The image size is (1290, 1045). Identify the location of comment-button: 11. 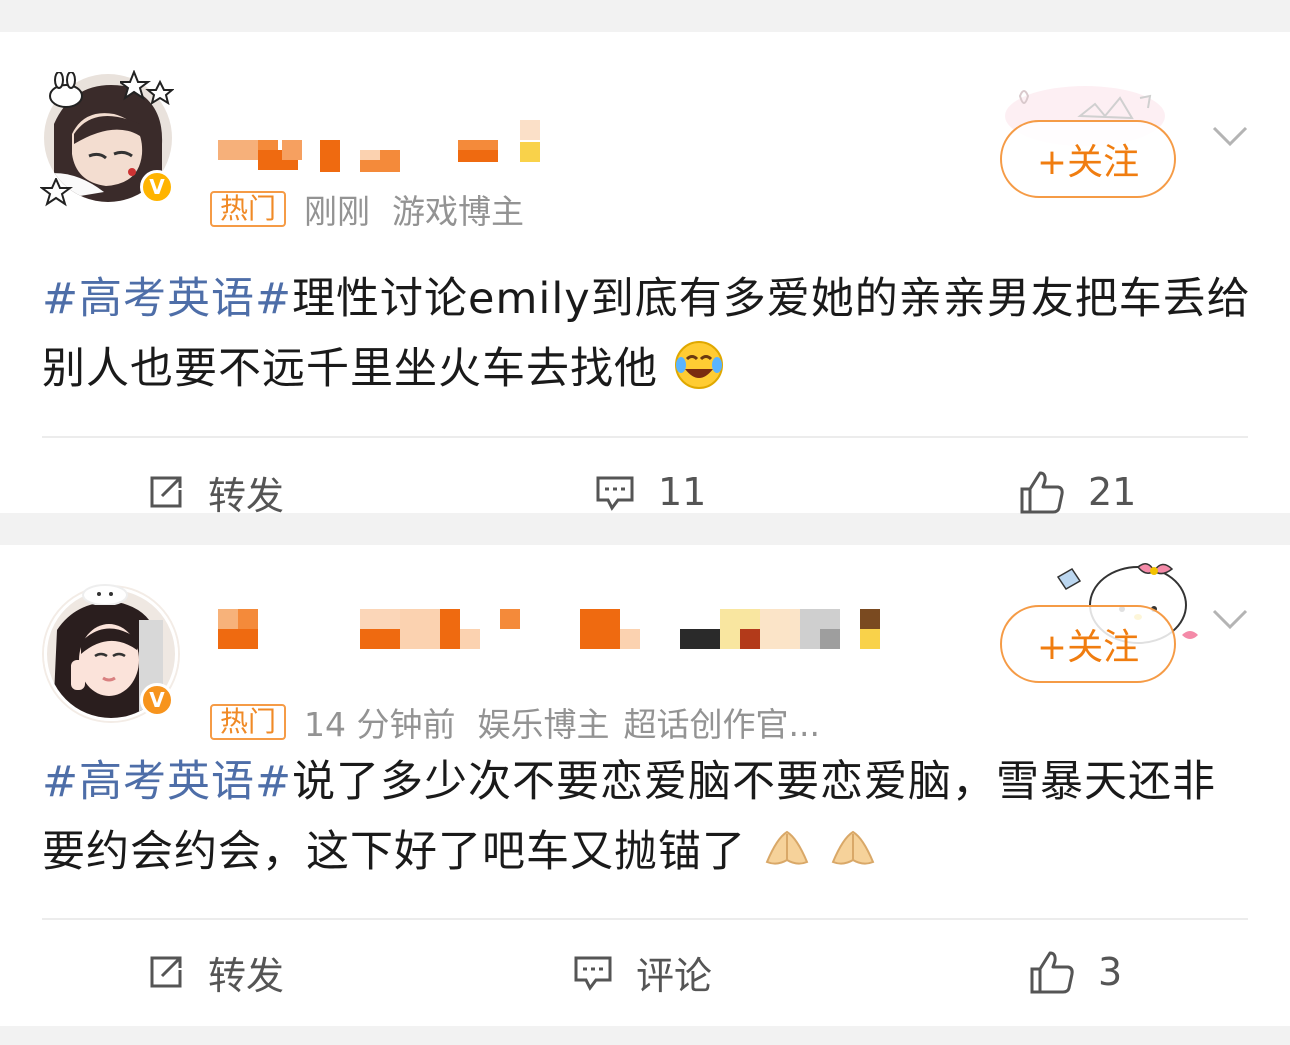
(650, 492).